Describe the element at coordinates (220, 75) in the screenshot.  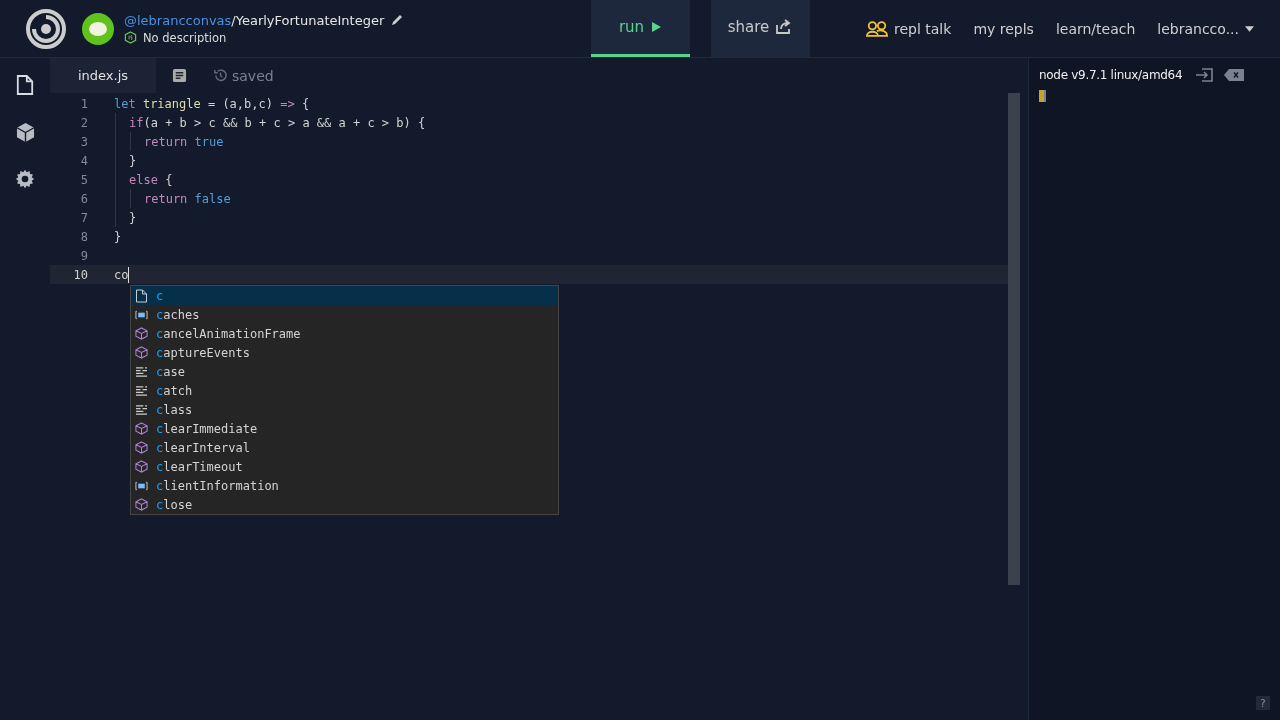
I see `history-icon` at that location.